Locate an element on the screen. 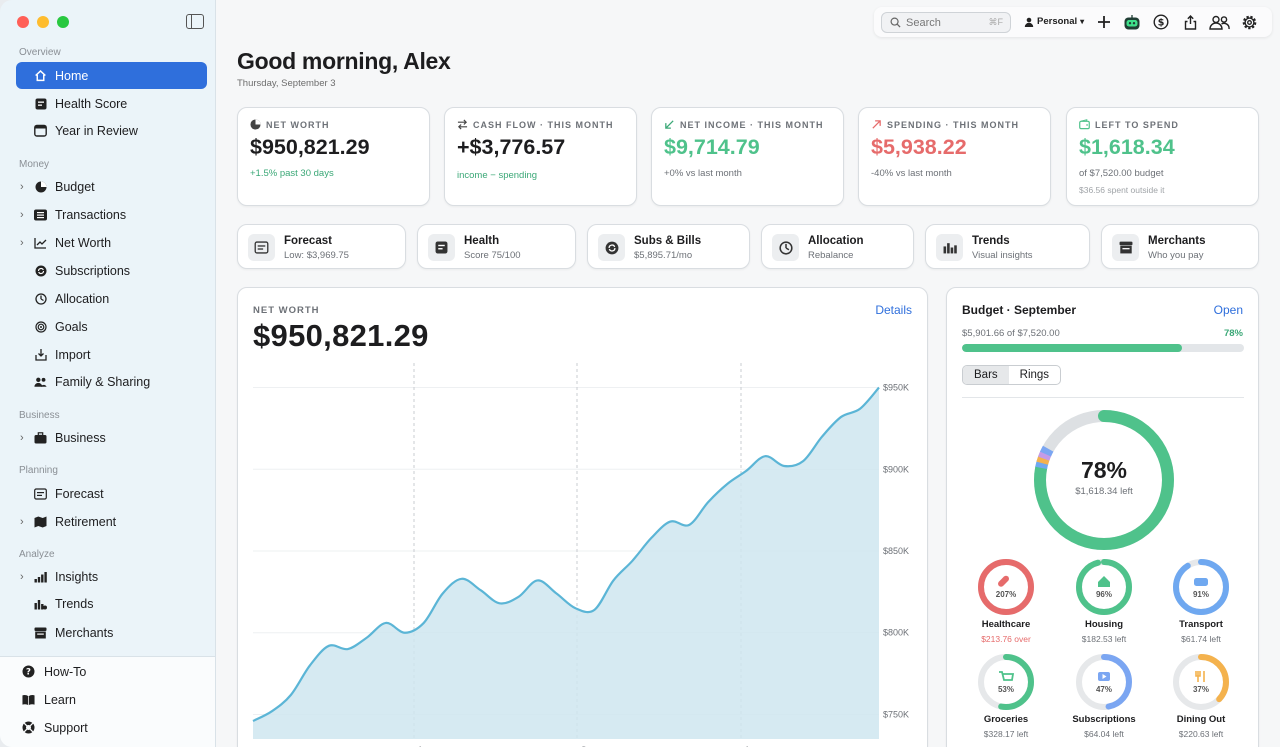 The height and width of the screenshot is (747, 1280). stat-value: +$3,776.57 is located at coordinates (511, 147).